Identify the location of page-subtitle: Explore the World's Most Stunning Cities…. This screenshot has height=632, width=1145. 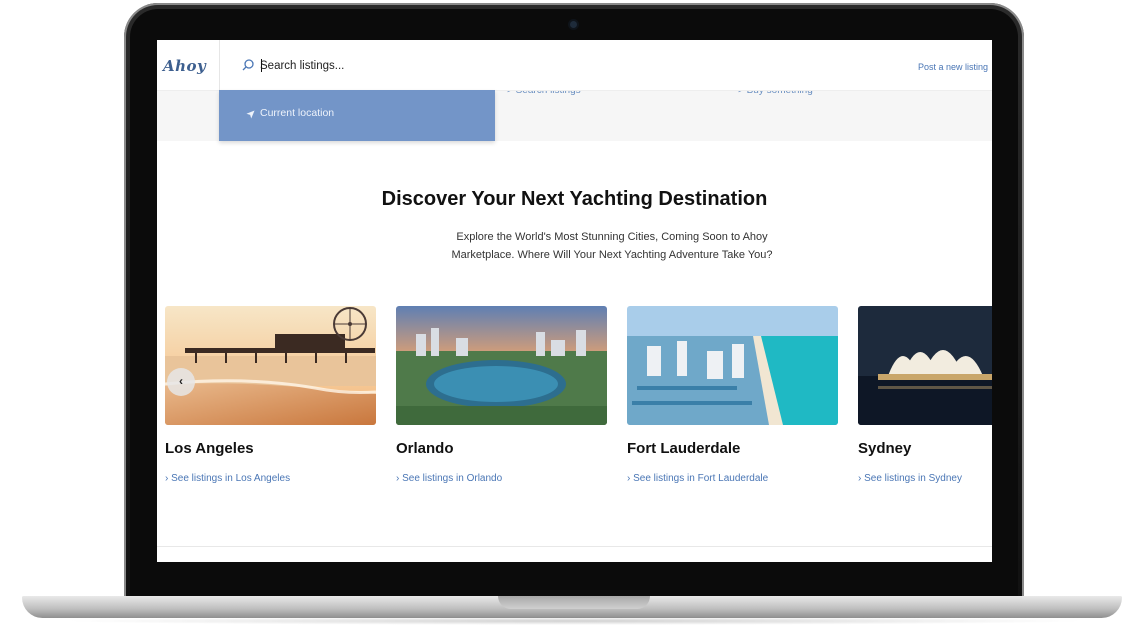
(612, 246).